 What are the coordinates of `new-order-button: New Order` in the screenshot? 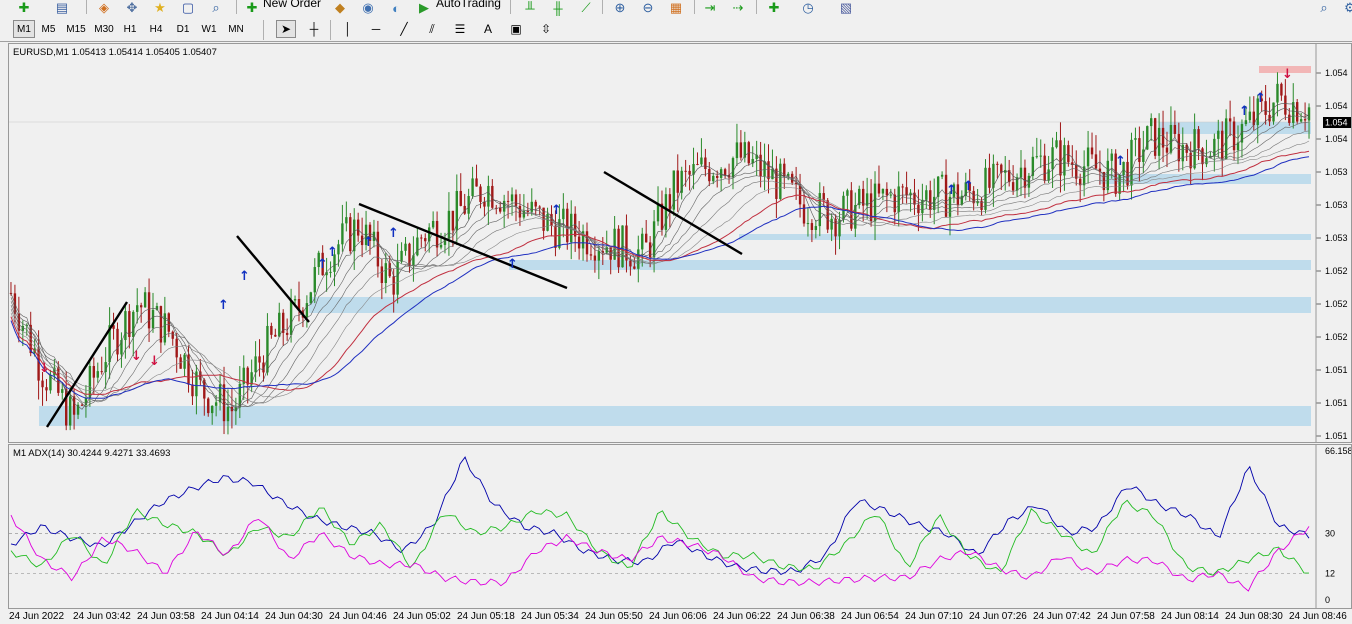 It's located at (292, 5).